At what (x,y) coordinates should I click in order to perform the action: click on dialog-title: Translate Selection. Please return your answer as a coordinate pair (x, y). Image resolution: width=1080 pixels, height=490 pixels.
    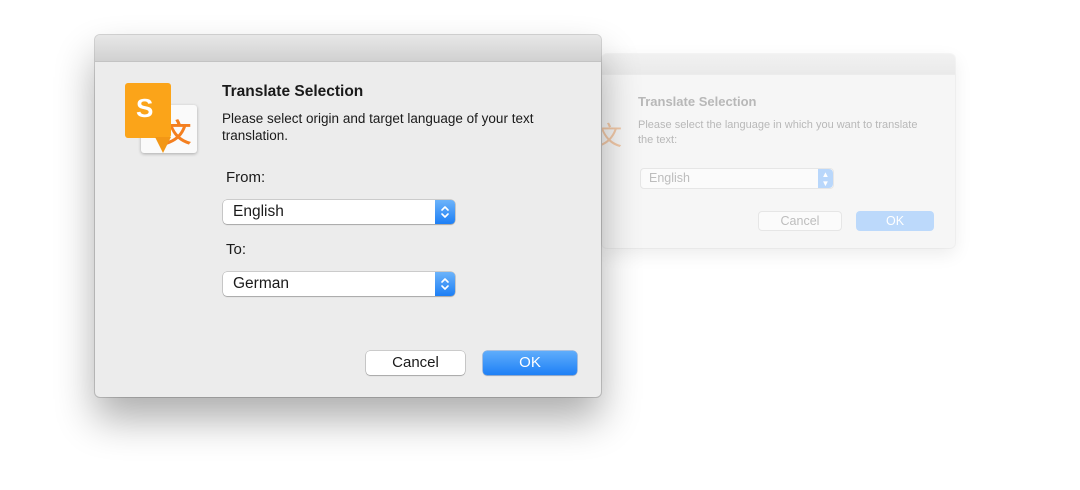
    Looking at the image, I should click on (293, 91).